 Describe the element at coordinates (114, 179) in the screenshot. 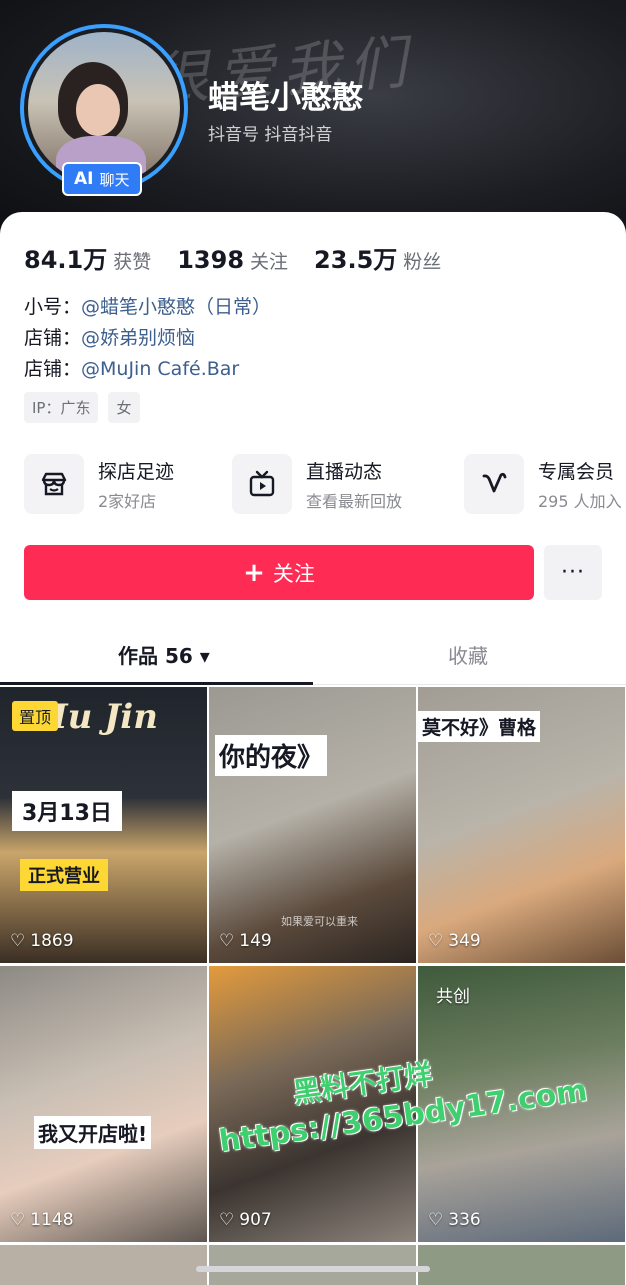

I see `ai-chat-label: 聊天` at that location.